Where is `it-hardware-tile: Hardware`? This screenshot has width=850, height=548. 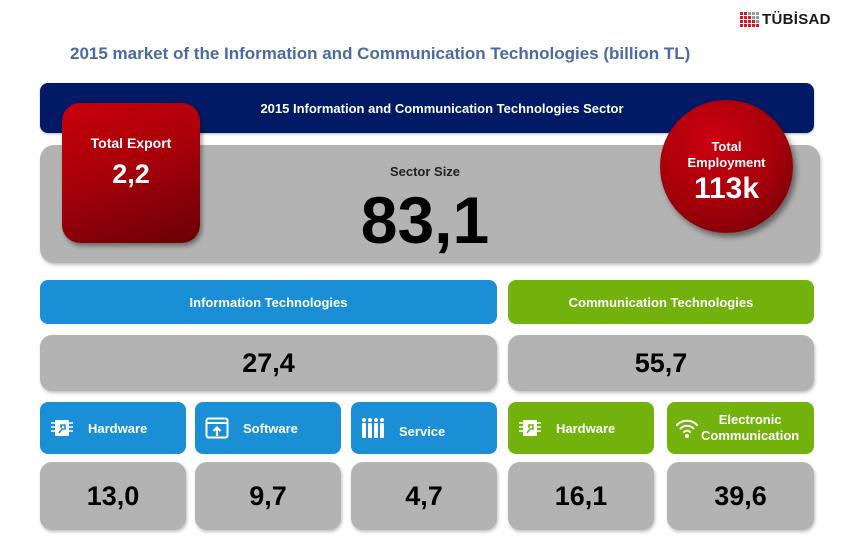 it-hardware-tile: Hardware is located at coordinates (113, 428).